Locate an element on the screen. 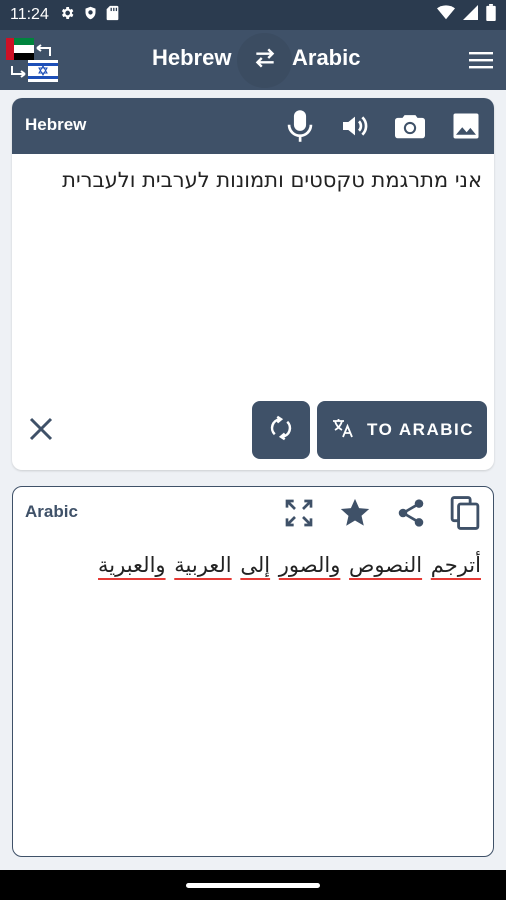 The height and width of the screenshot is (900, 506). navigation-bar is located at coordinates (253, 885).